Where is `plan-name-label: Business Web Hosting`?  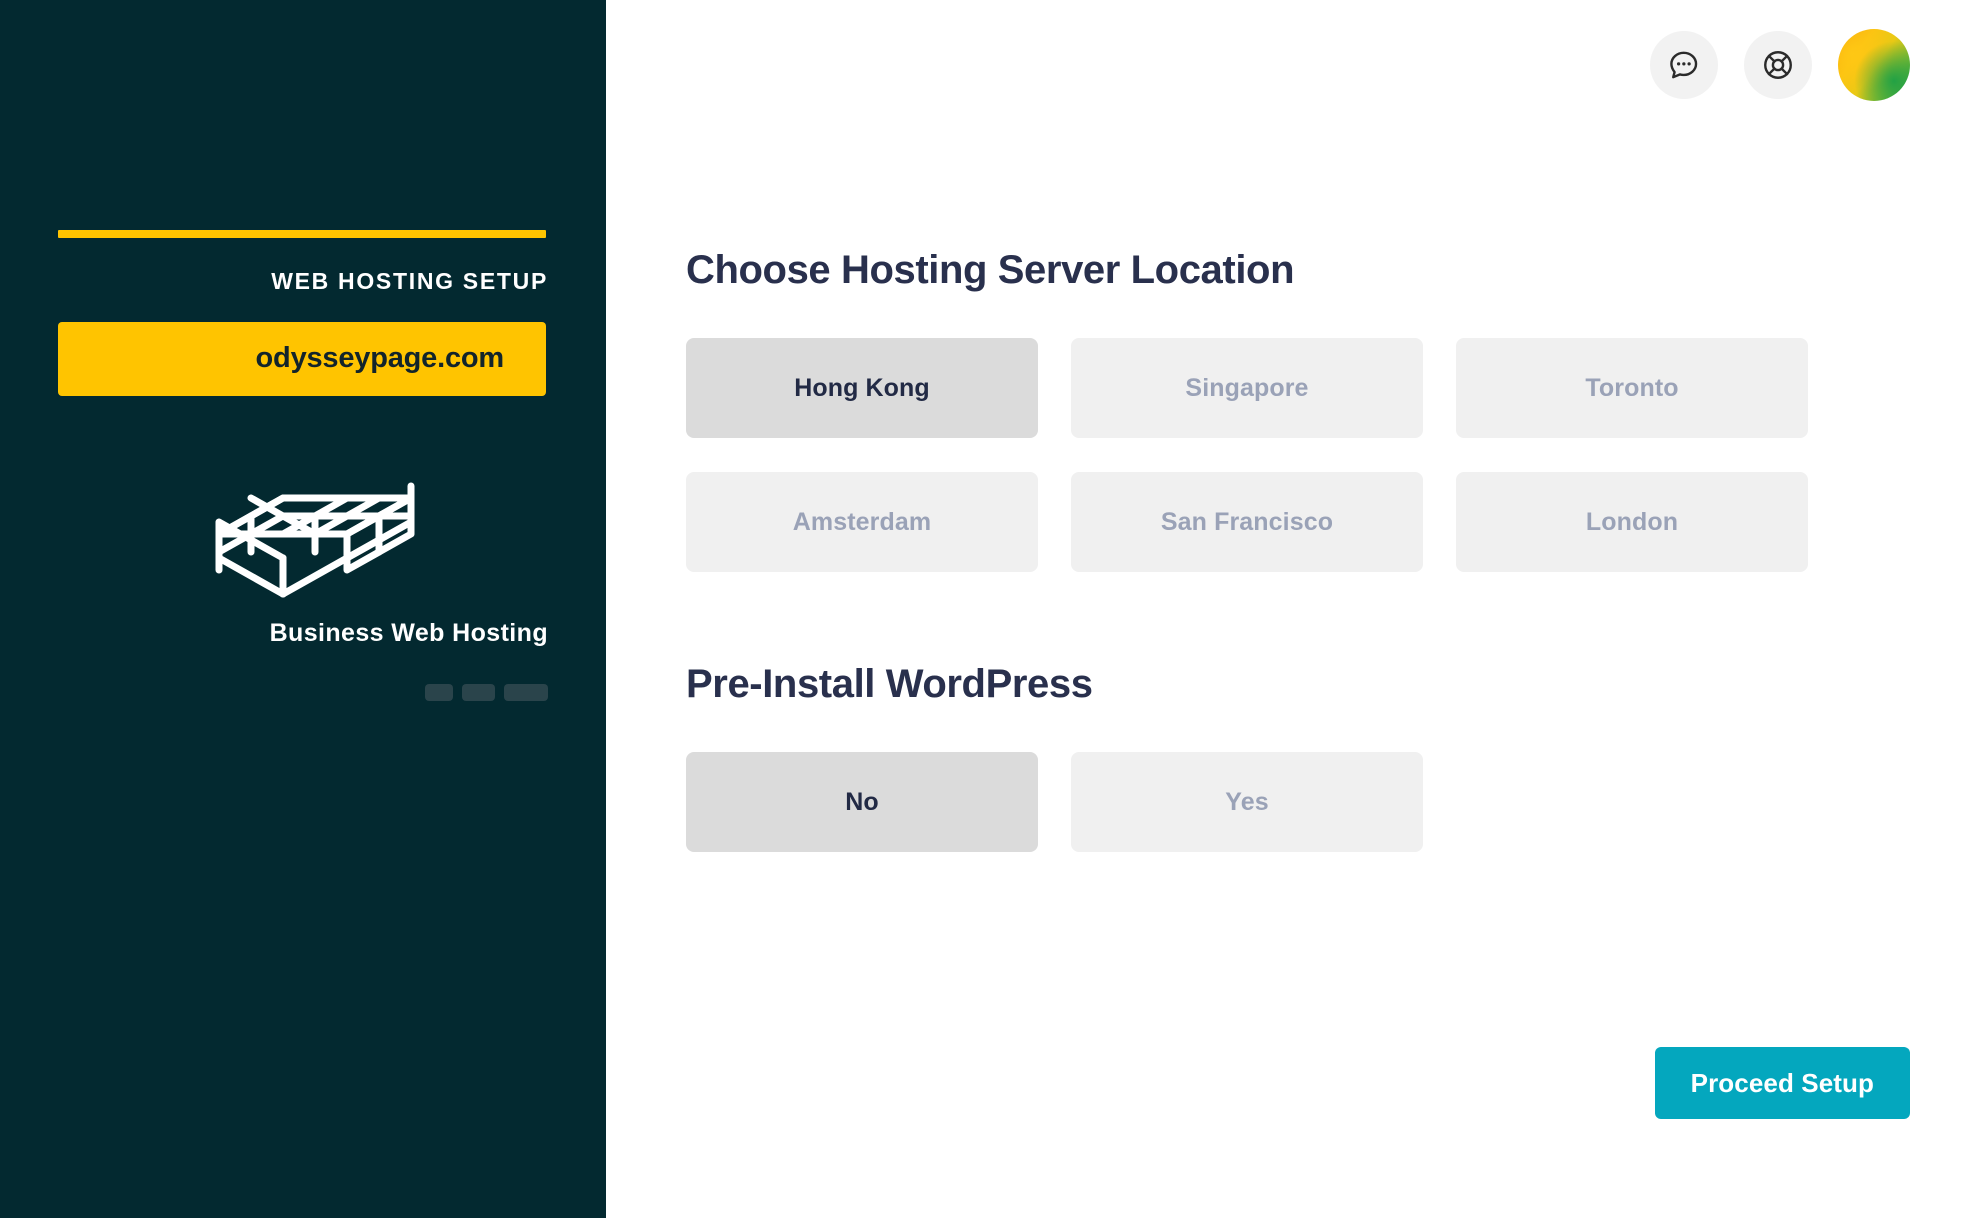 plan-name-label: Business Web Hosting is located at coordinates (408, 632).